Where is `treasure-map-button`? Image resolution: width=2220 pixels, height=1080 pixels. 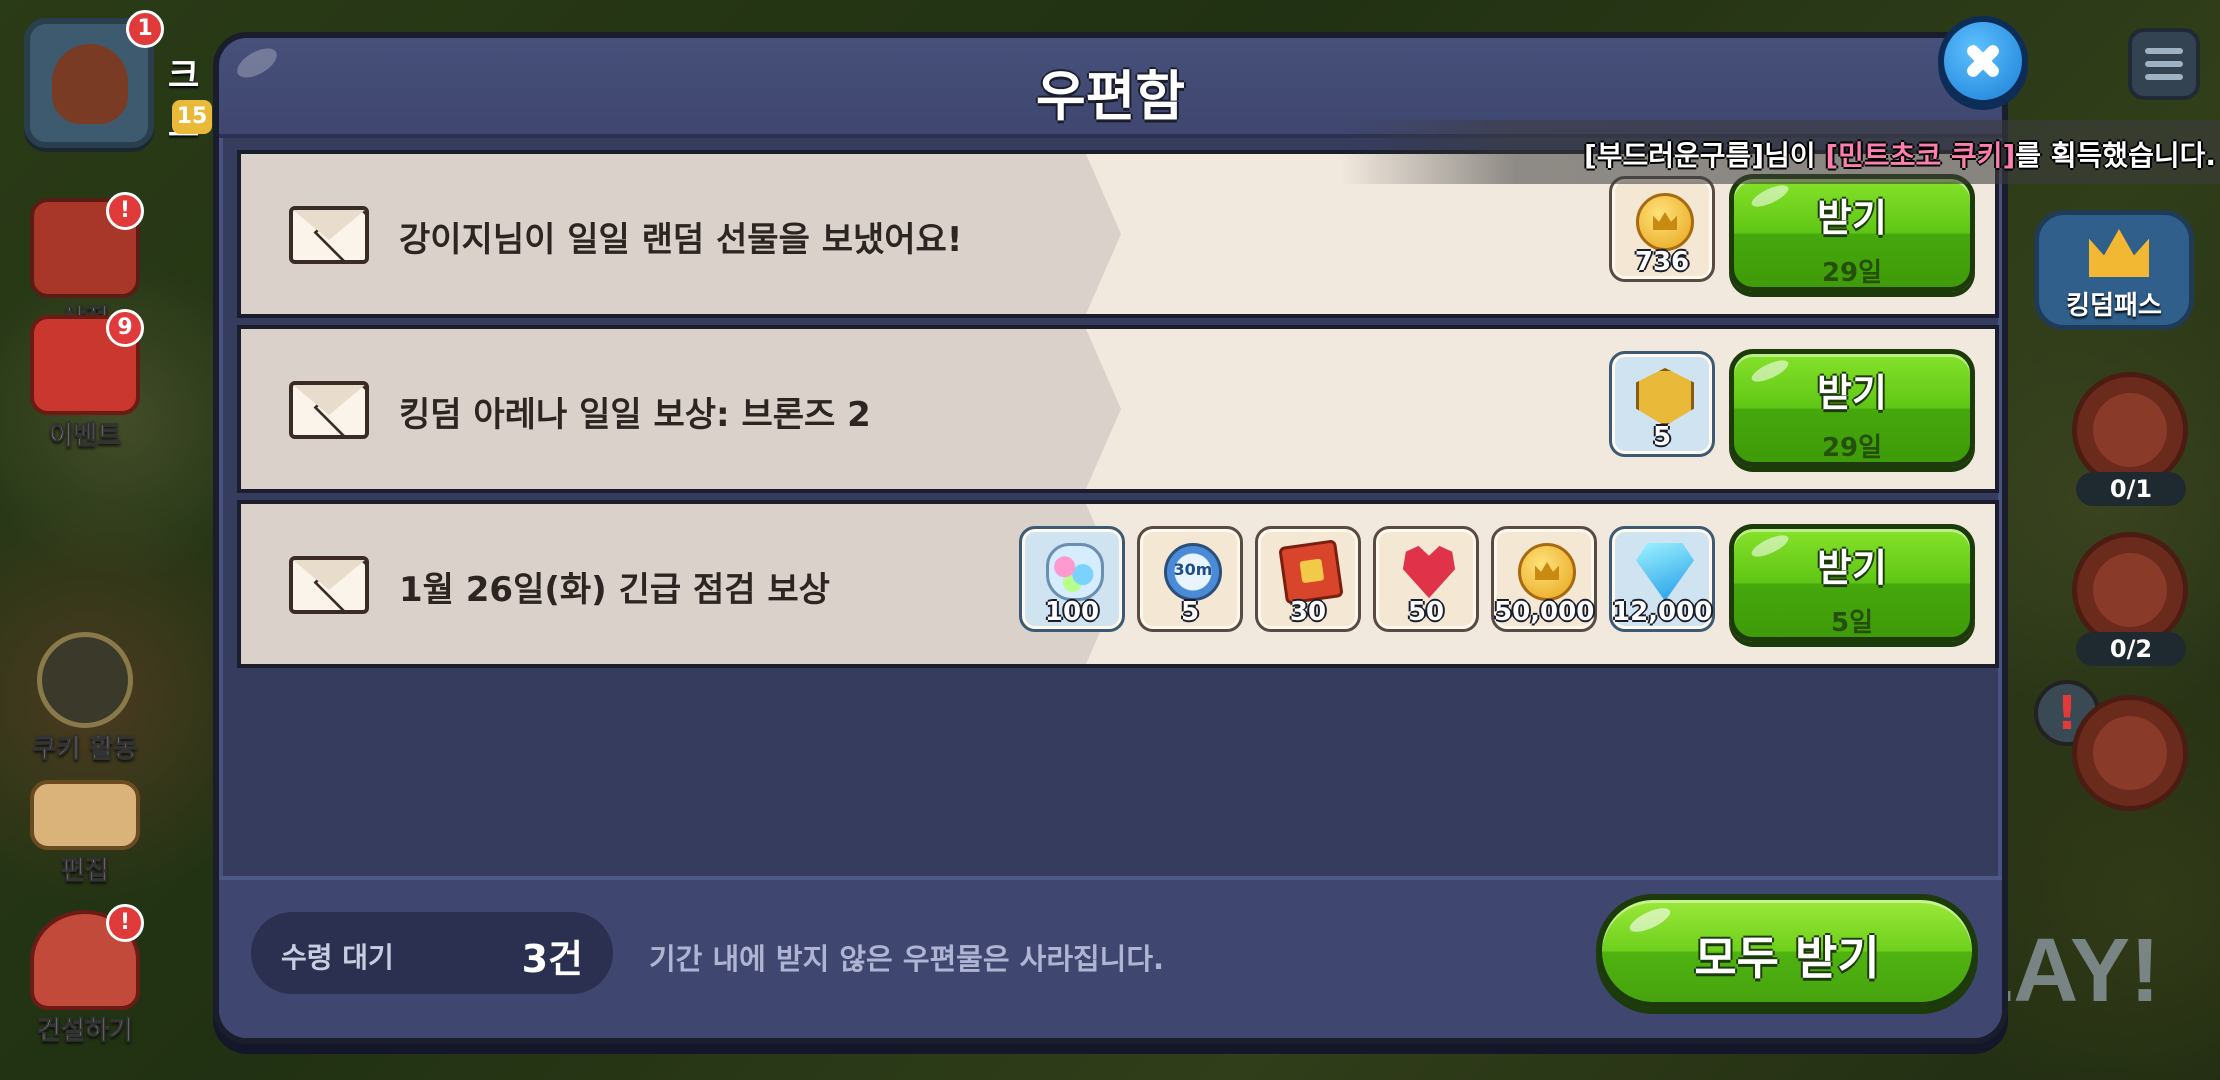
treasure-map-button is located at coordinates (2130, 430).